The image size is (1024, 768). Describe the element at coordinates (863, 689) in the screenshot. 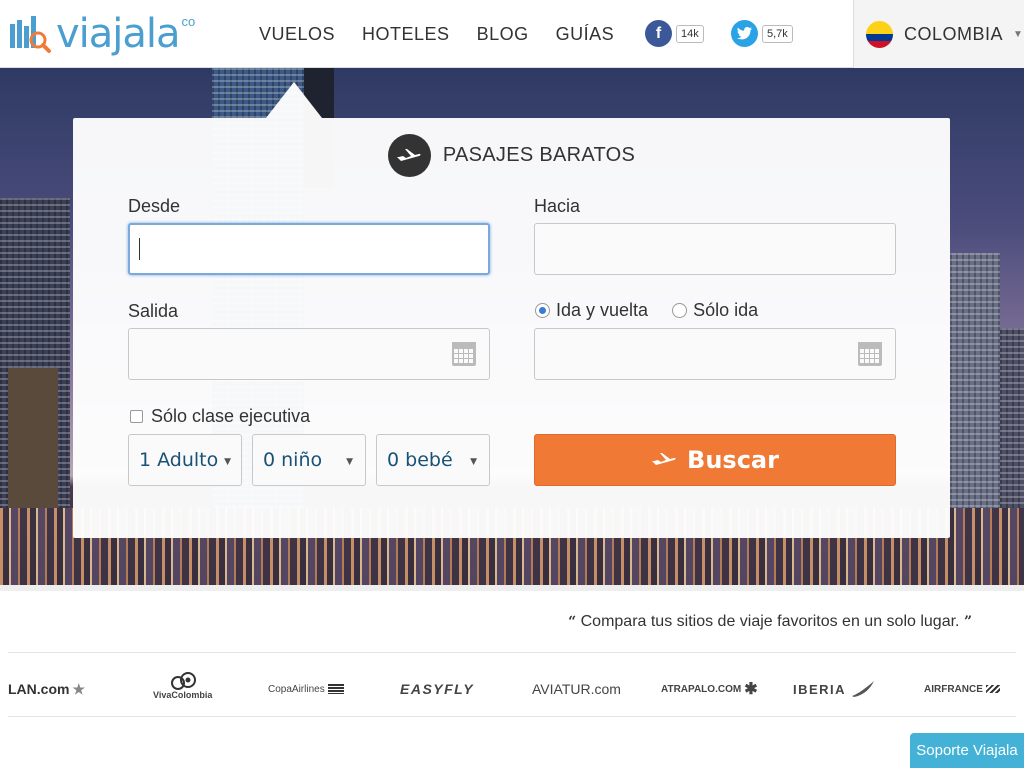

I see `iberia-wing-icon` at that location.